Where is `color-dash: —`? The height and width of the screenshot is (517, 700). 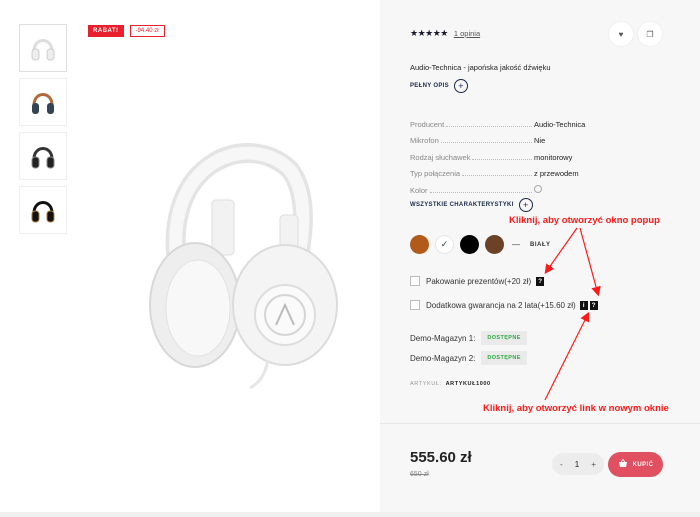 color-dash: — is located at coordinates (516, 244).